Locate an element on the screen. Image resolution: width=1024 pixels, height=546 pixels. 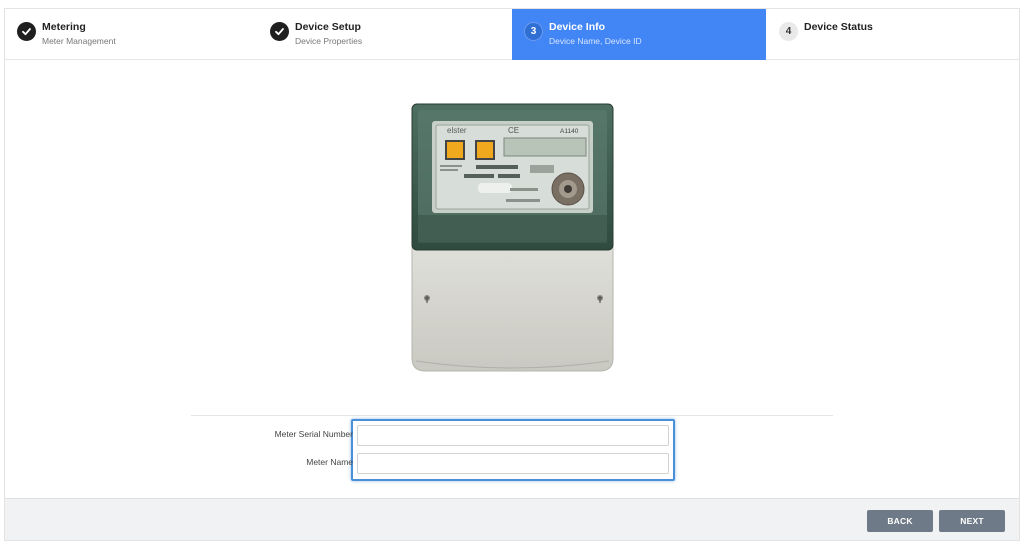
form-divider is located at coordinates (512, 415).